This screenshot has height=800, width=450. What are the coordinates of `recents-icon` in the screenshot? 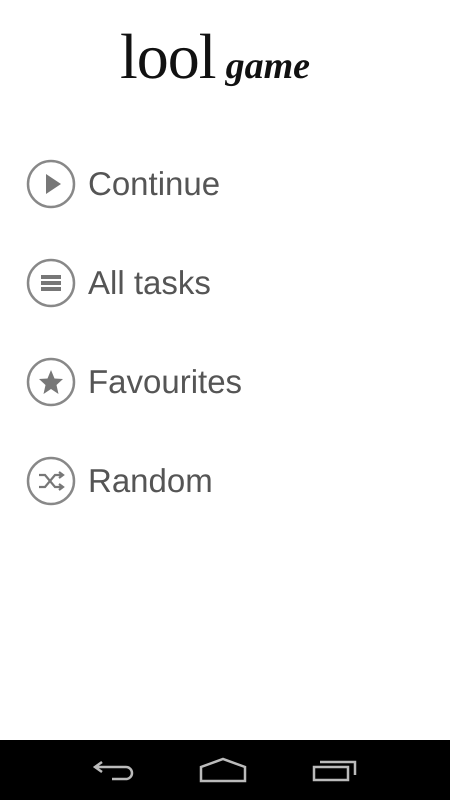 It's located at (335, 770).